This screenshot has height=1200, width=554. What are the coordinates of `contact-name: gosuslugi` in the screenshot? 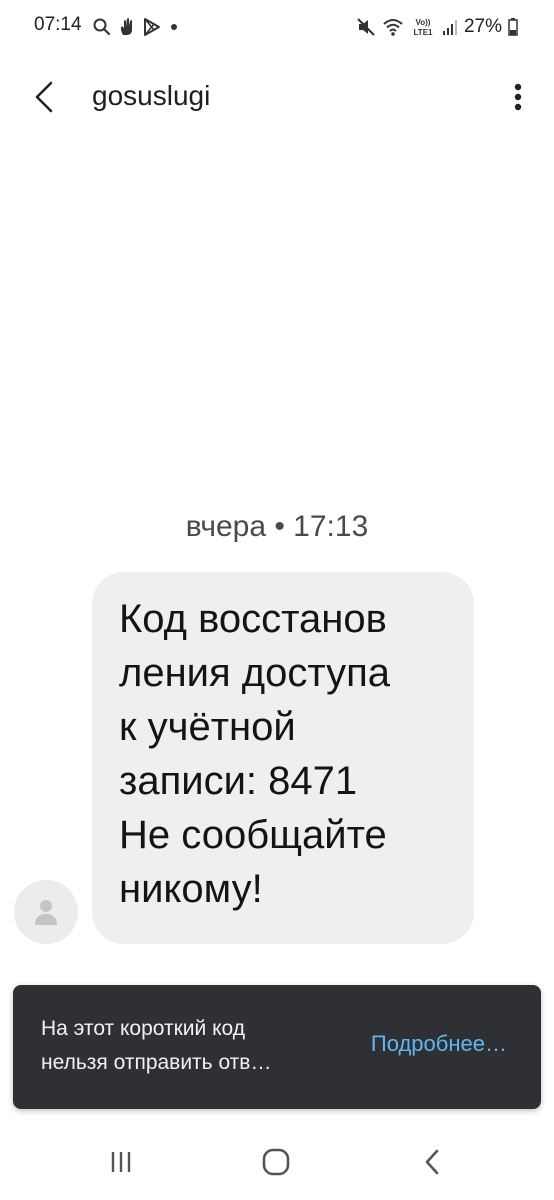 It's located at (151, 96).